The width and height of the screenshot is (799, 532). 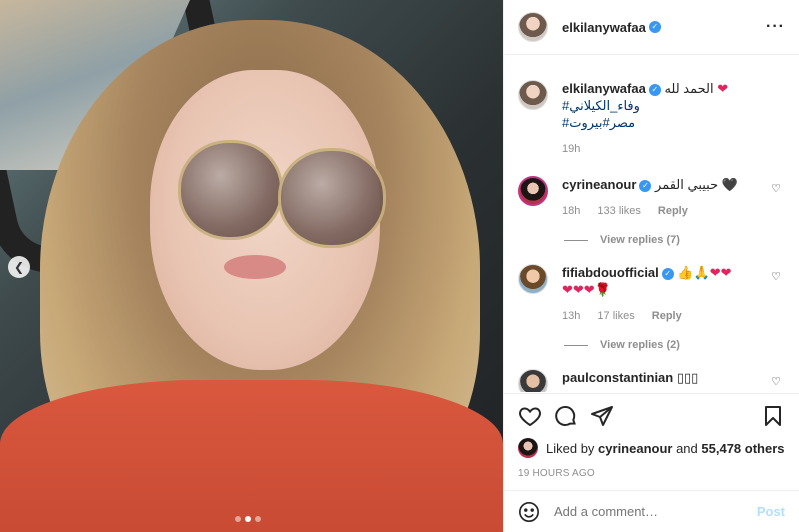 What do you see at coordinates (673, 380) in the screenshot?
I see `comment-body: paulconstantinian ▯▯▯` at bounding box center [673, 380].